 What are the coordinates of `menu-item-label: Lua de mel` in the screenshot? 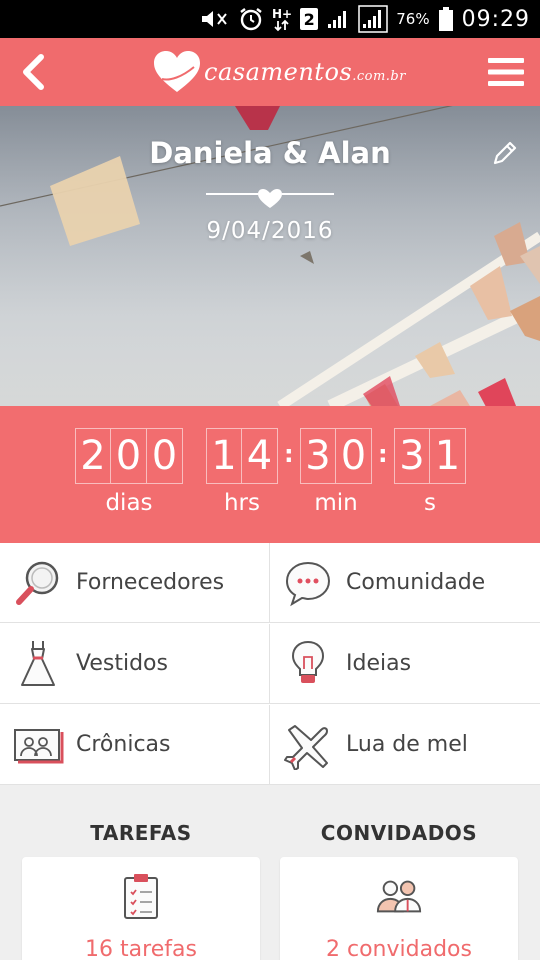 It's located at (407, 744).